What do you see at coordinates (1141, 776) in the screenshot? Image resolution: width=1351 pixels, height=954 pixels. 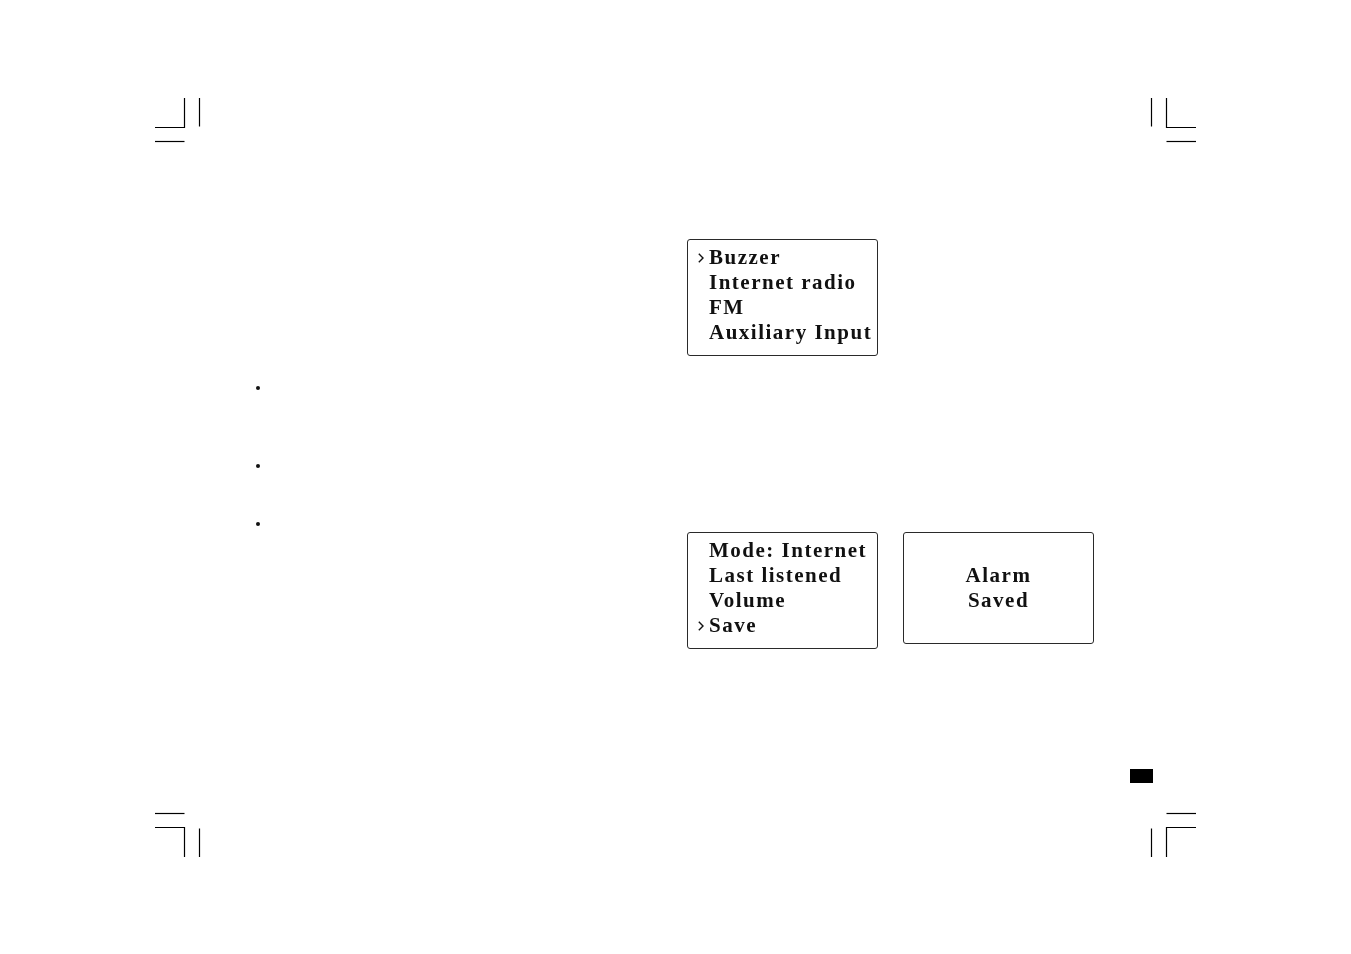 I see `page-marker-icon` at bounding box center [1141, 776].